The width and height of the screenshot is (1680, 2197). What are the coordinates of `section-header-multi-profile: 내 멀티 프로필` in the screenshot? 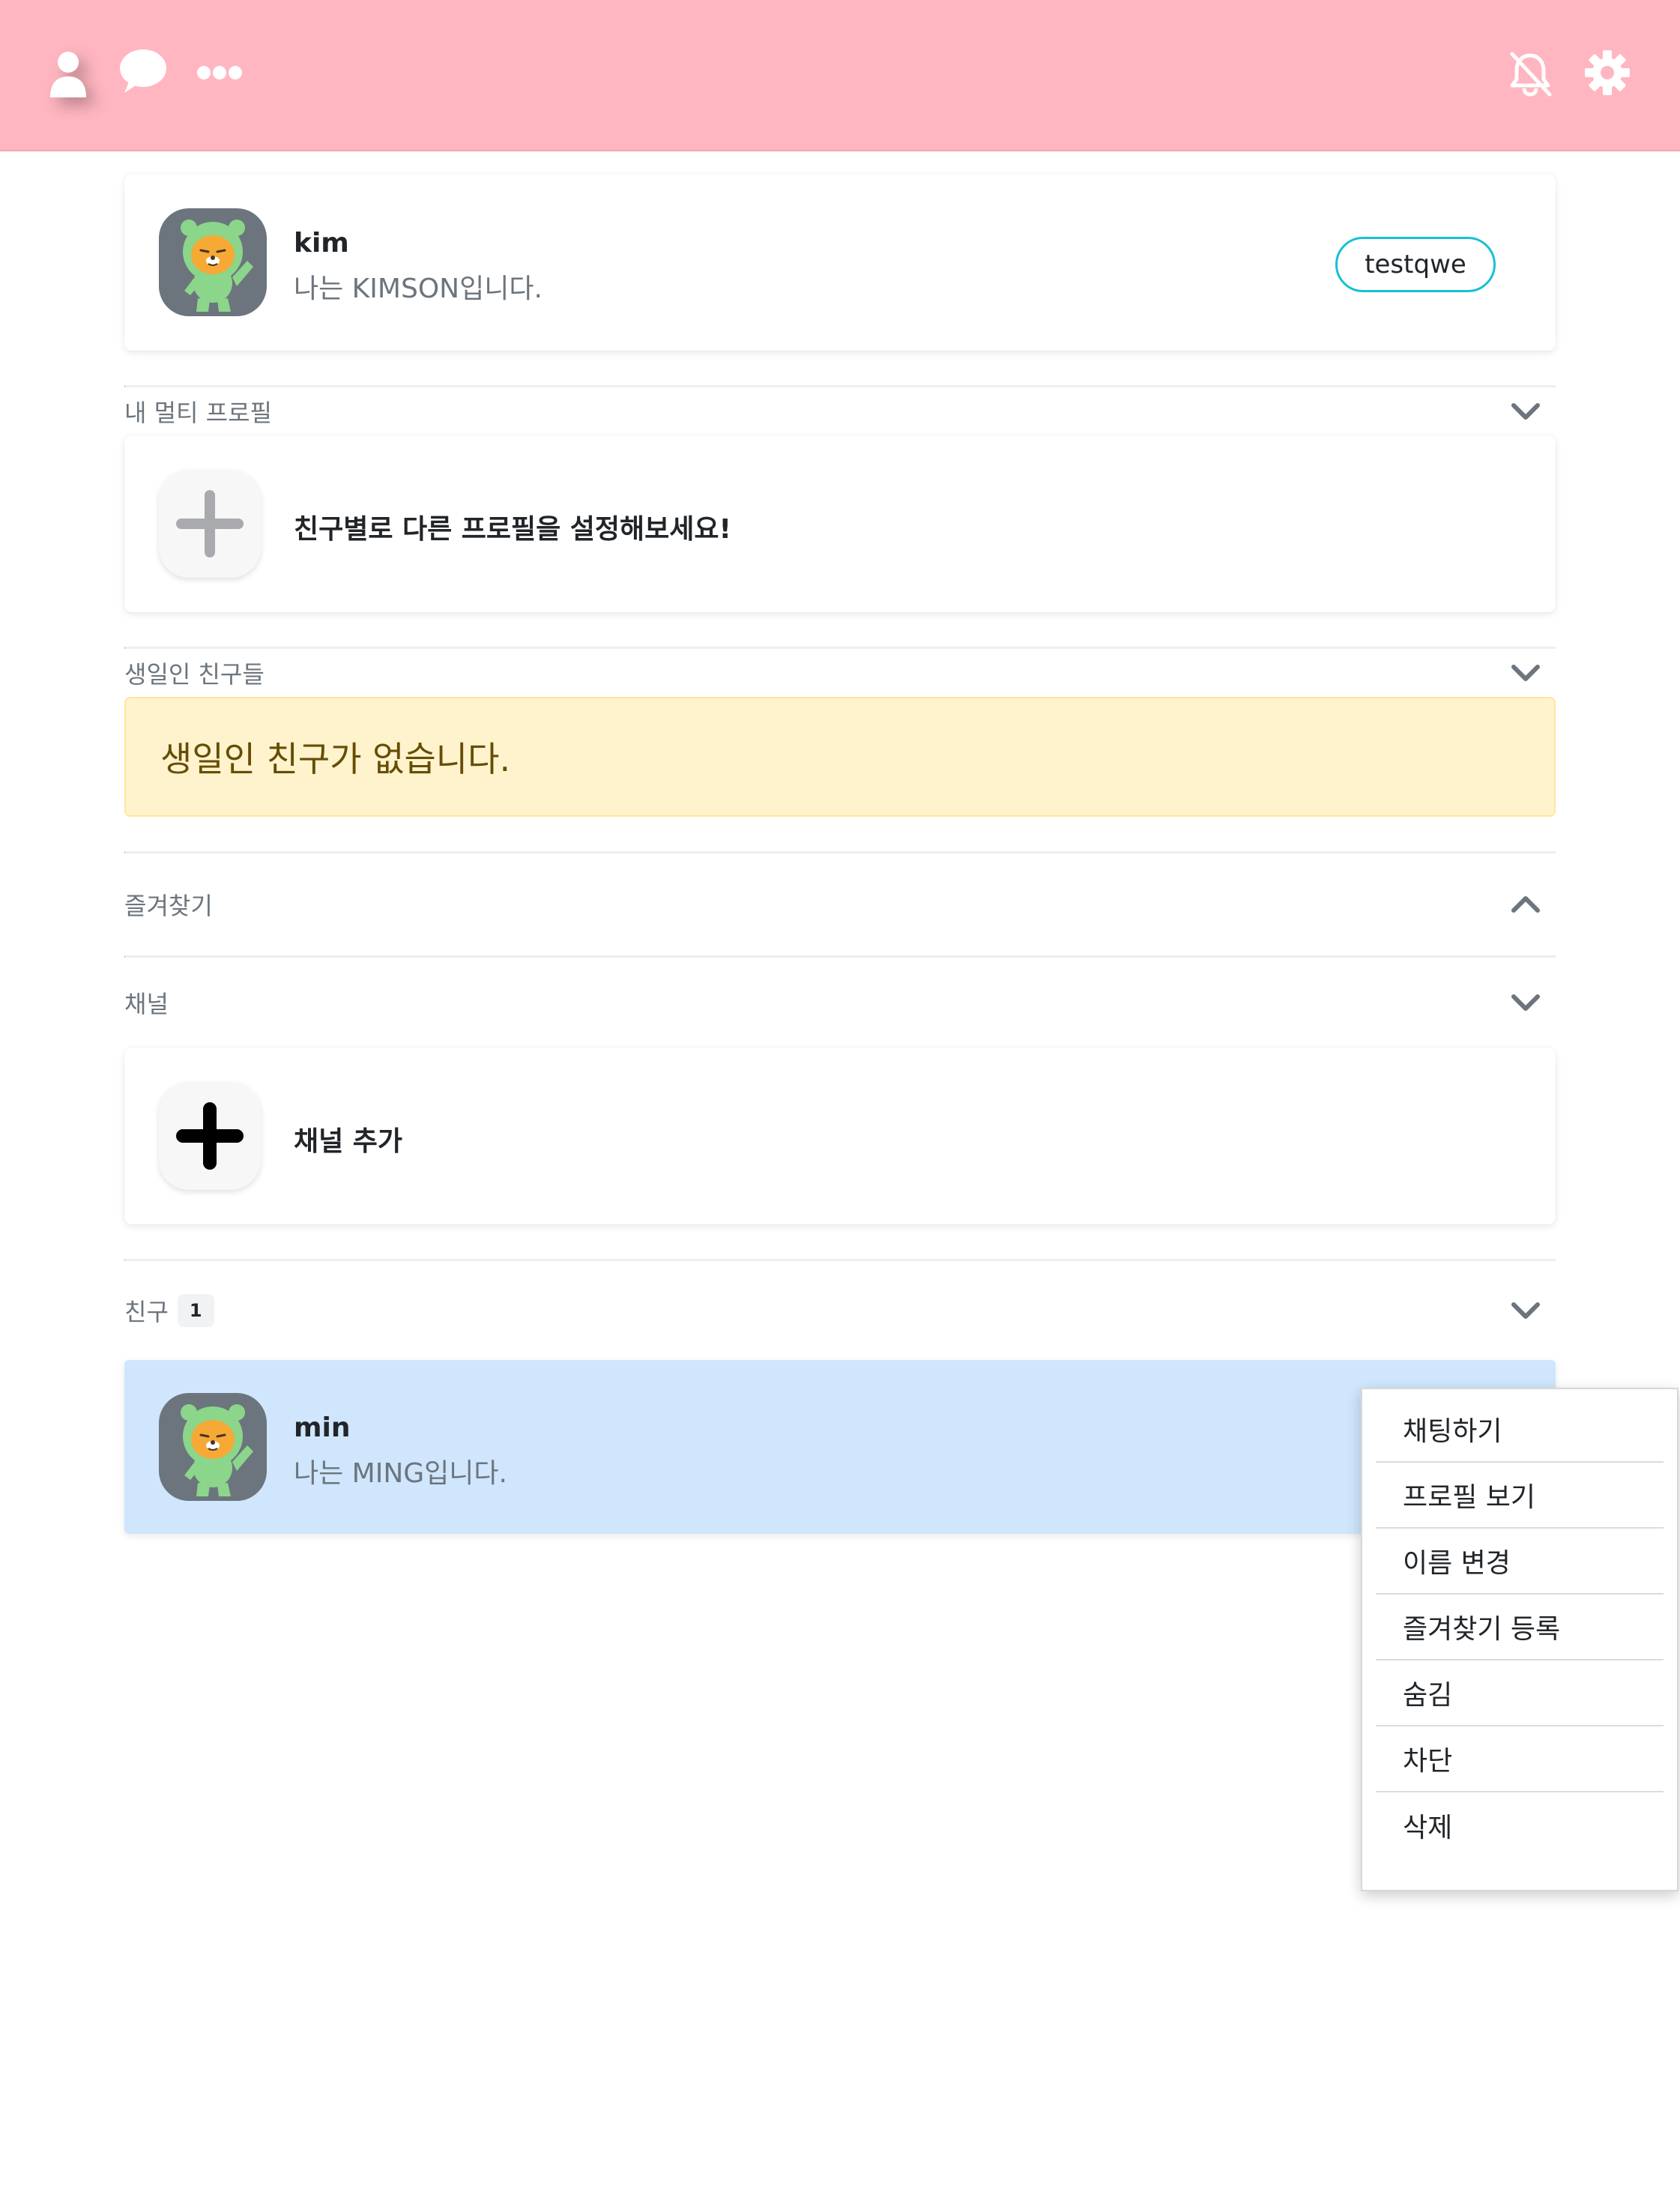 It's located at (840, 411).